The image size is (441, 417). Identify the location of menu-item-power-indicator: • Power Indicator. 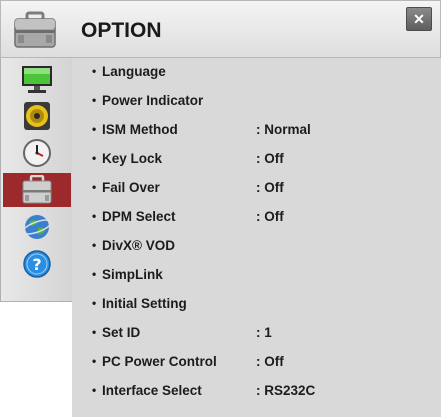
(256, 101).